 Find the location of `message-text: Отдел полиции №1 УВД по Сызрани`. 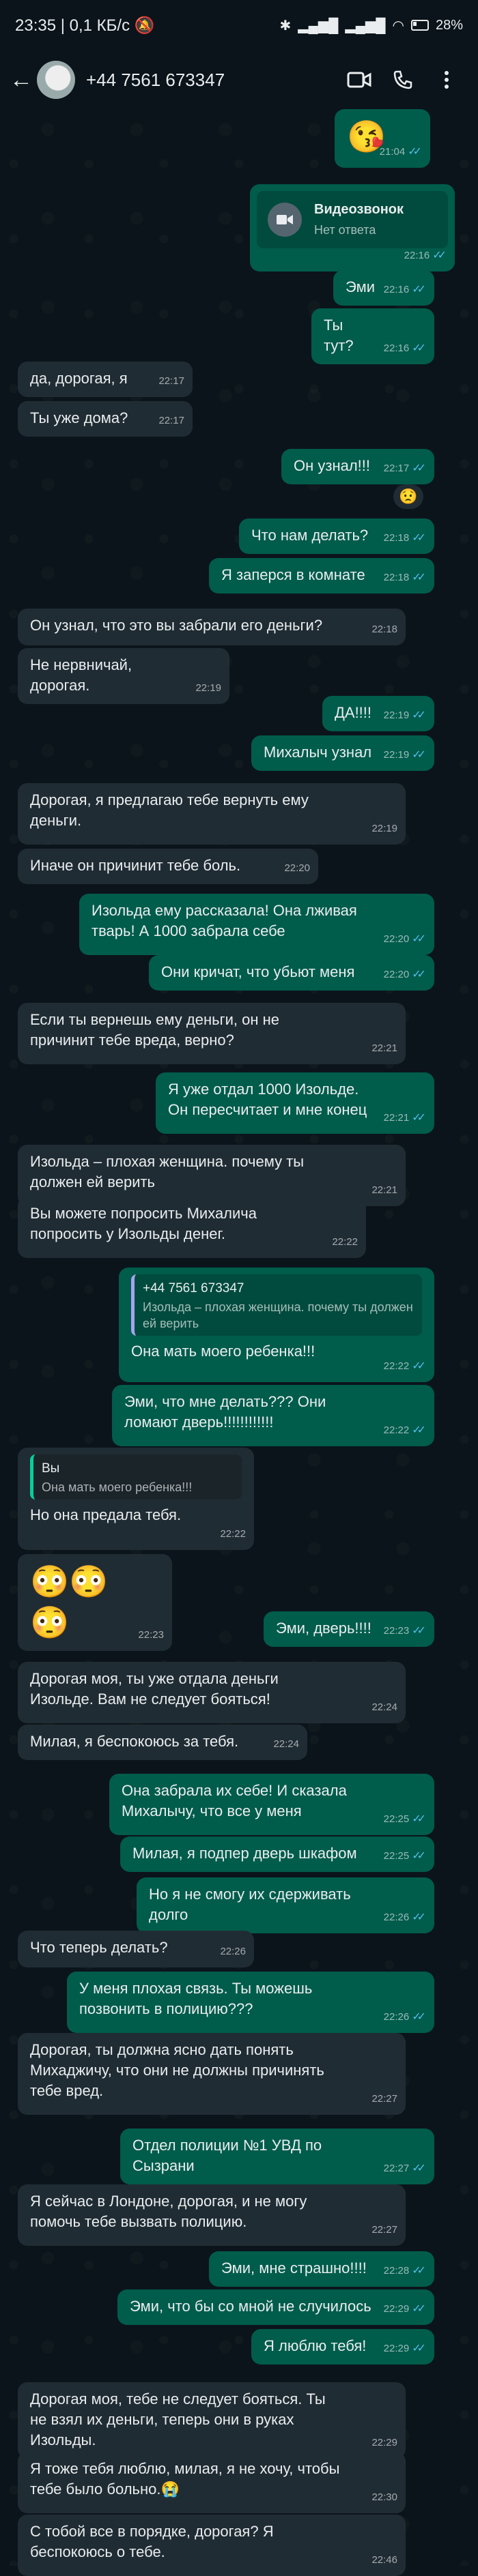

message-text: Отдел полиции №1 УВД по Сызрани is located at coordinates (227, 2155).